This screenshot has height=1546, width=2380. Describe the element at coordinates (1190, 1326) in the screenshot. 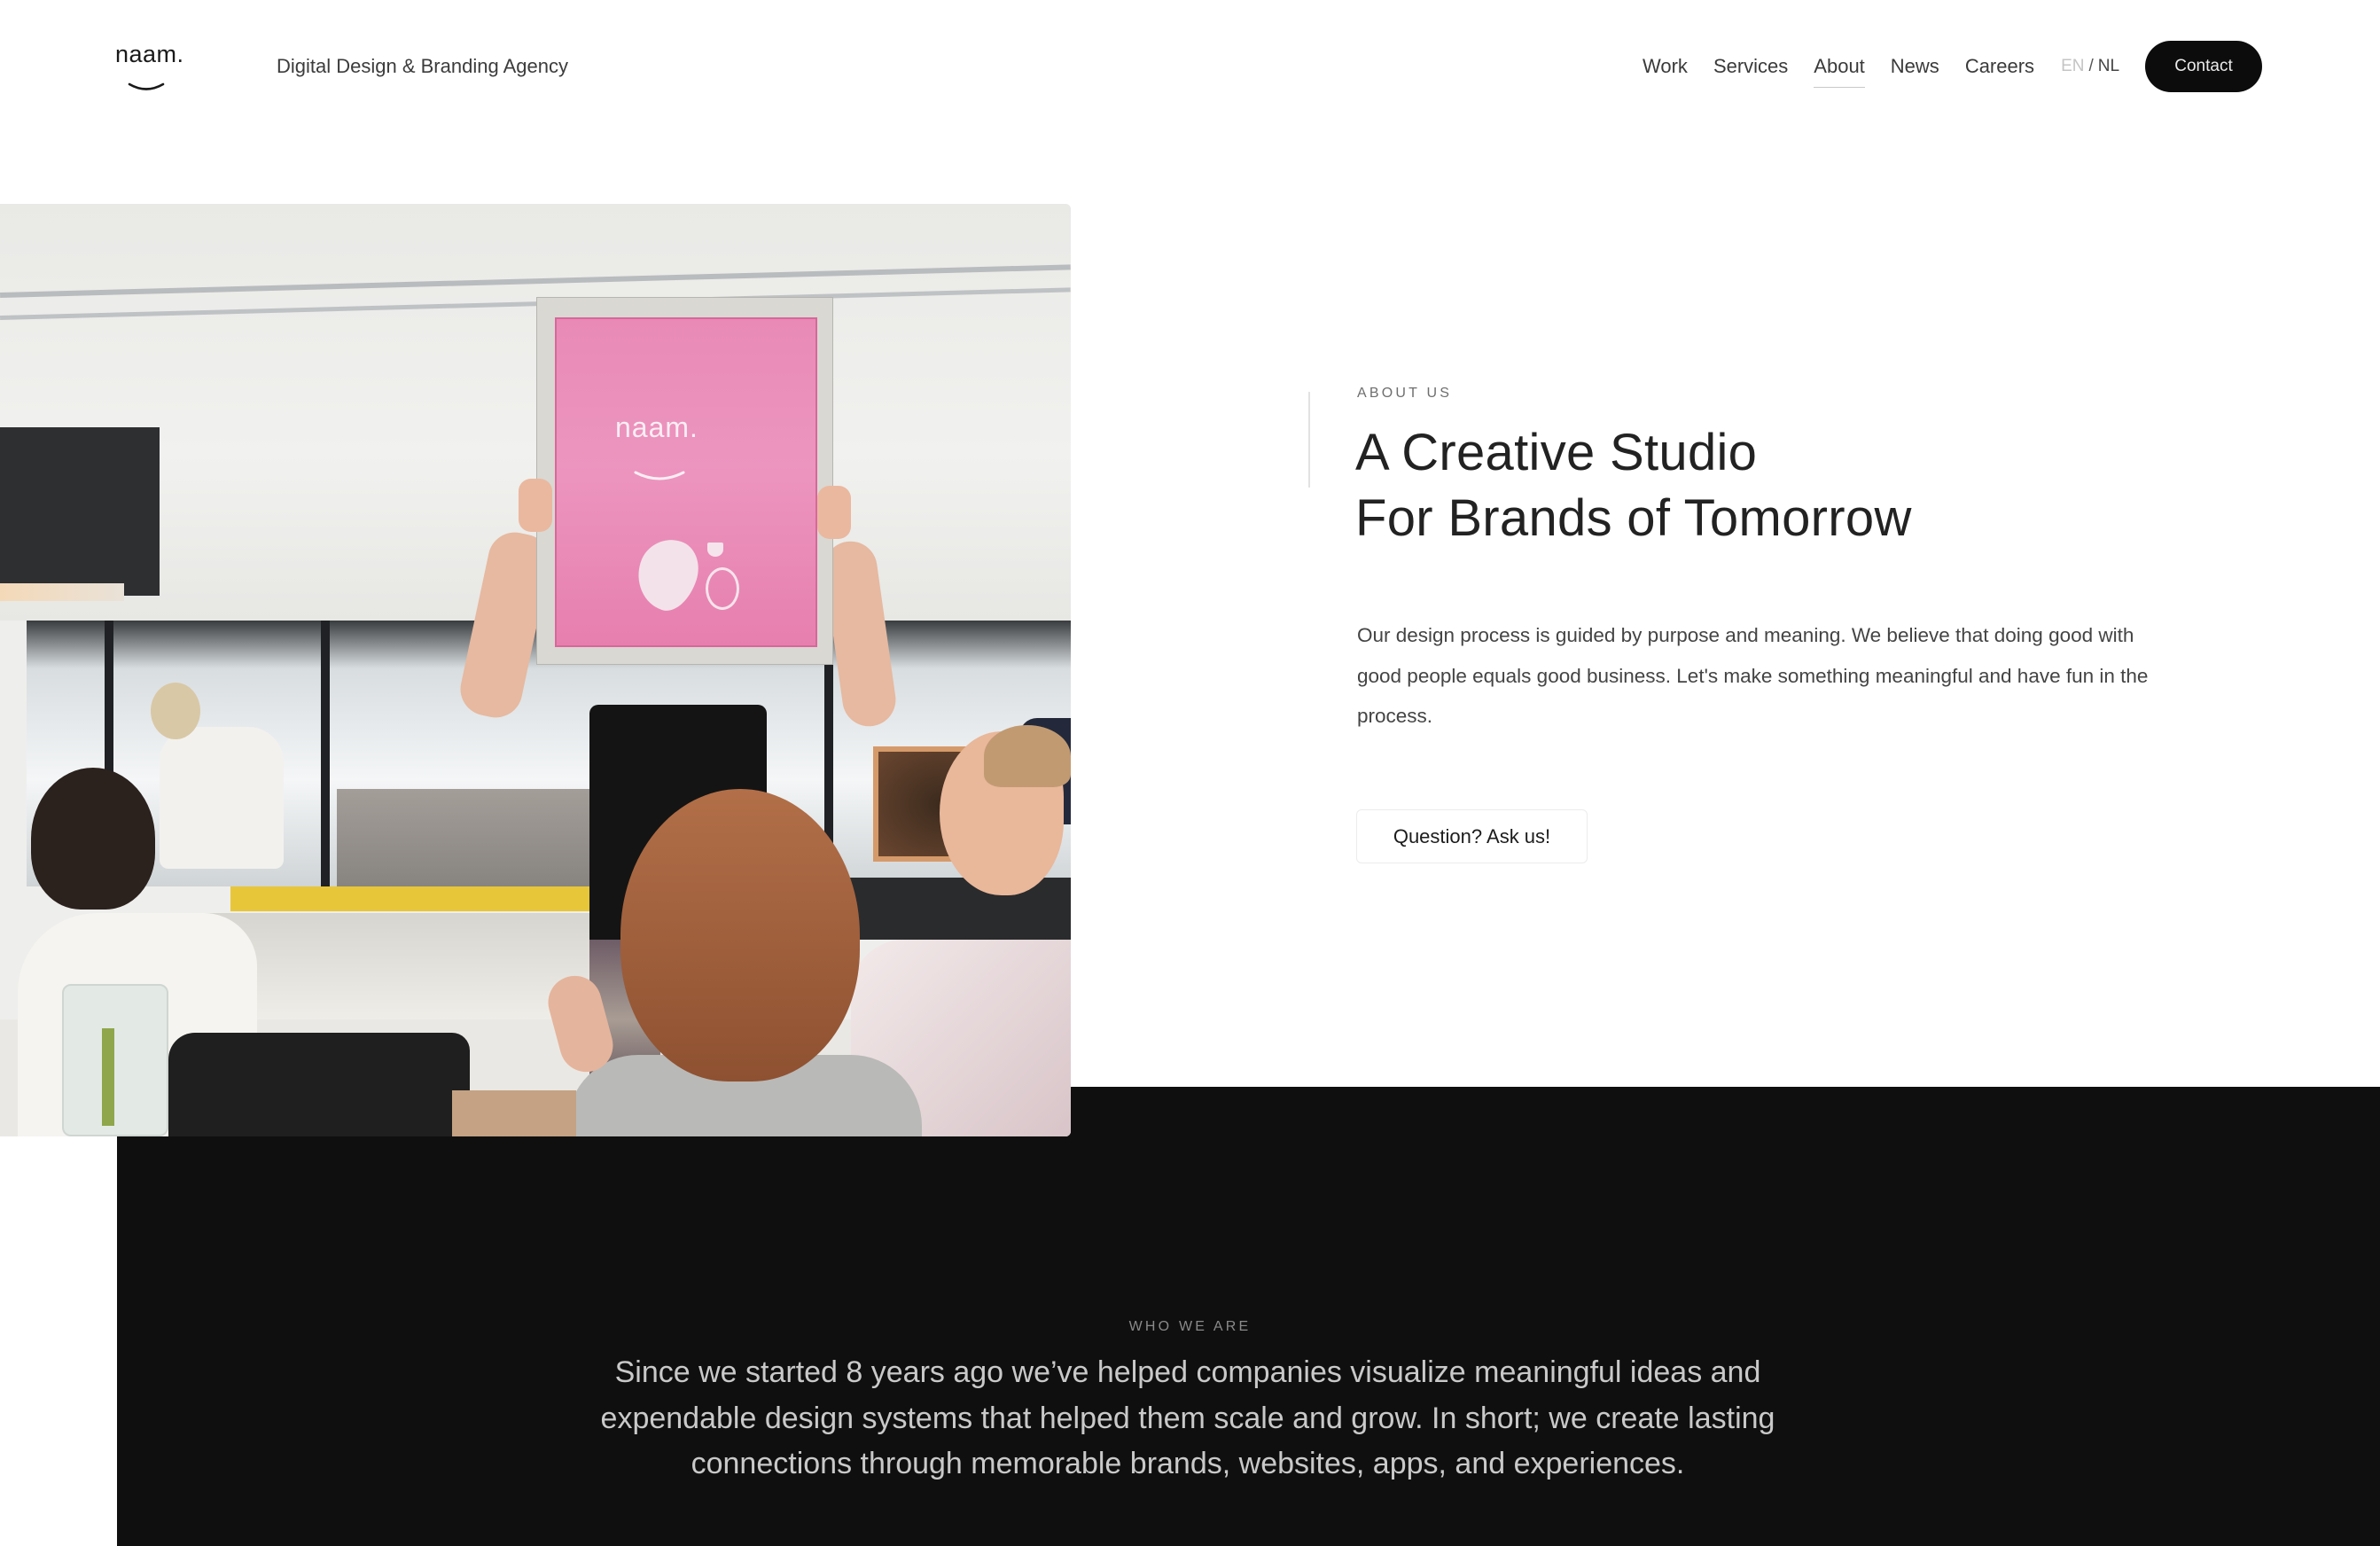

I see `who-we-are-eyebrow: WHO WE ARE` at that location.